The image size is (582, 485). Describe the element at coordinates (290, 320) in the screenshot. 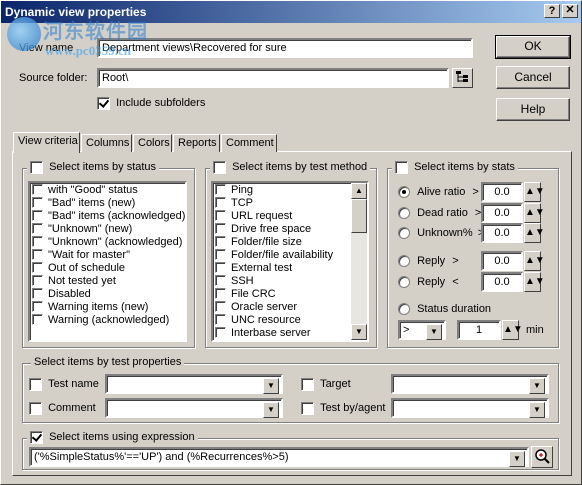

I see `list-item: UNC resource` at that location.